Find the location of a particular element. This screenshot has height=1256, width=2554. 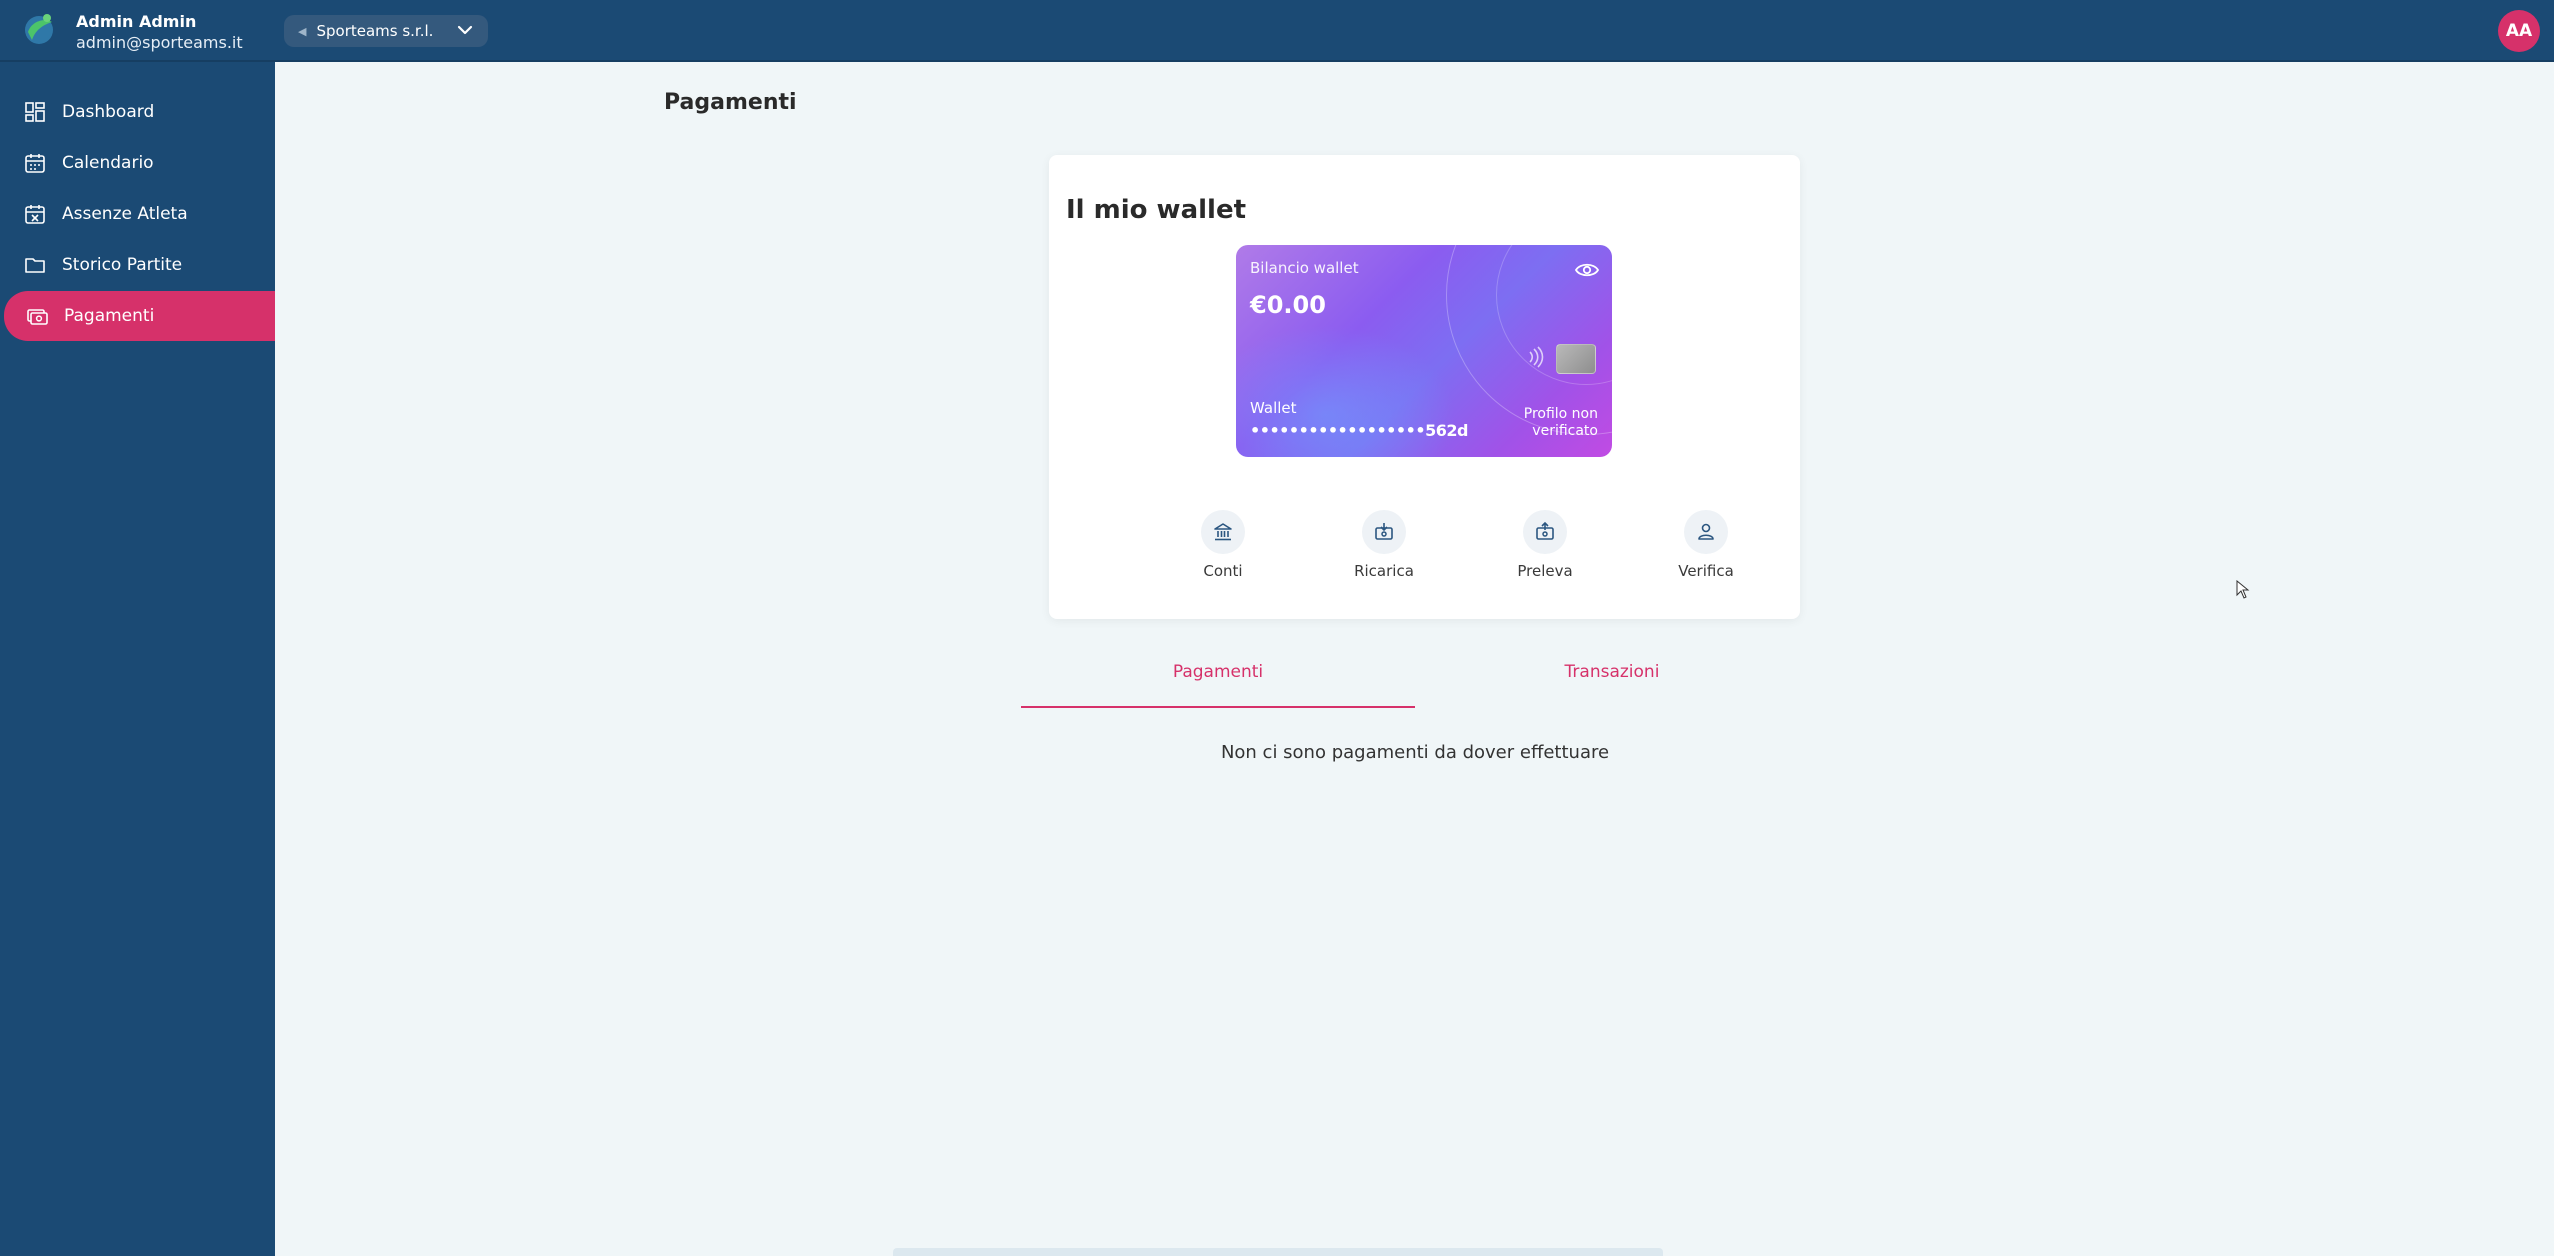

action-verifica-button: Verifica is located at coordinates (1706, 550).